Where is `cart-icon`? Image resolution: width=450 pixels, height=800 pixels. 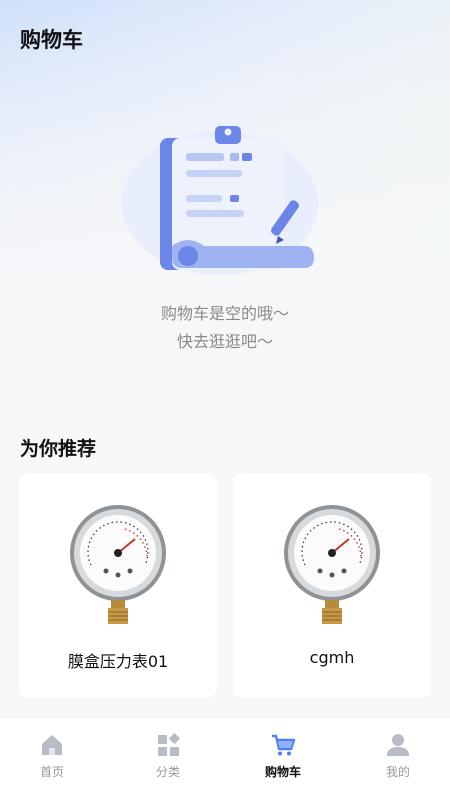
cart-icon is located at coordinates (284, 745).